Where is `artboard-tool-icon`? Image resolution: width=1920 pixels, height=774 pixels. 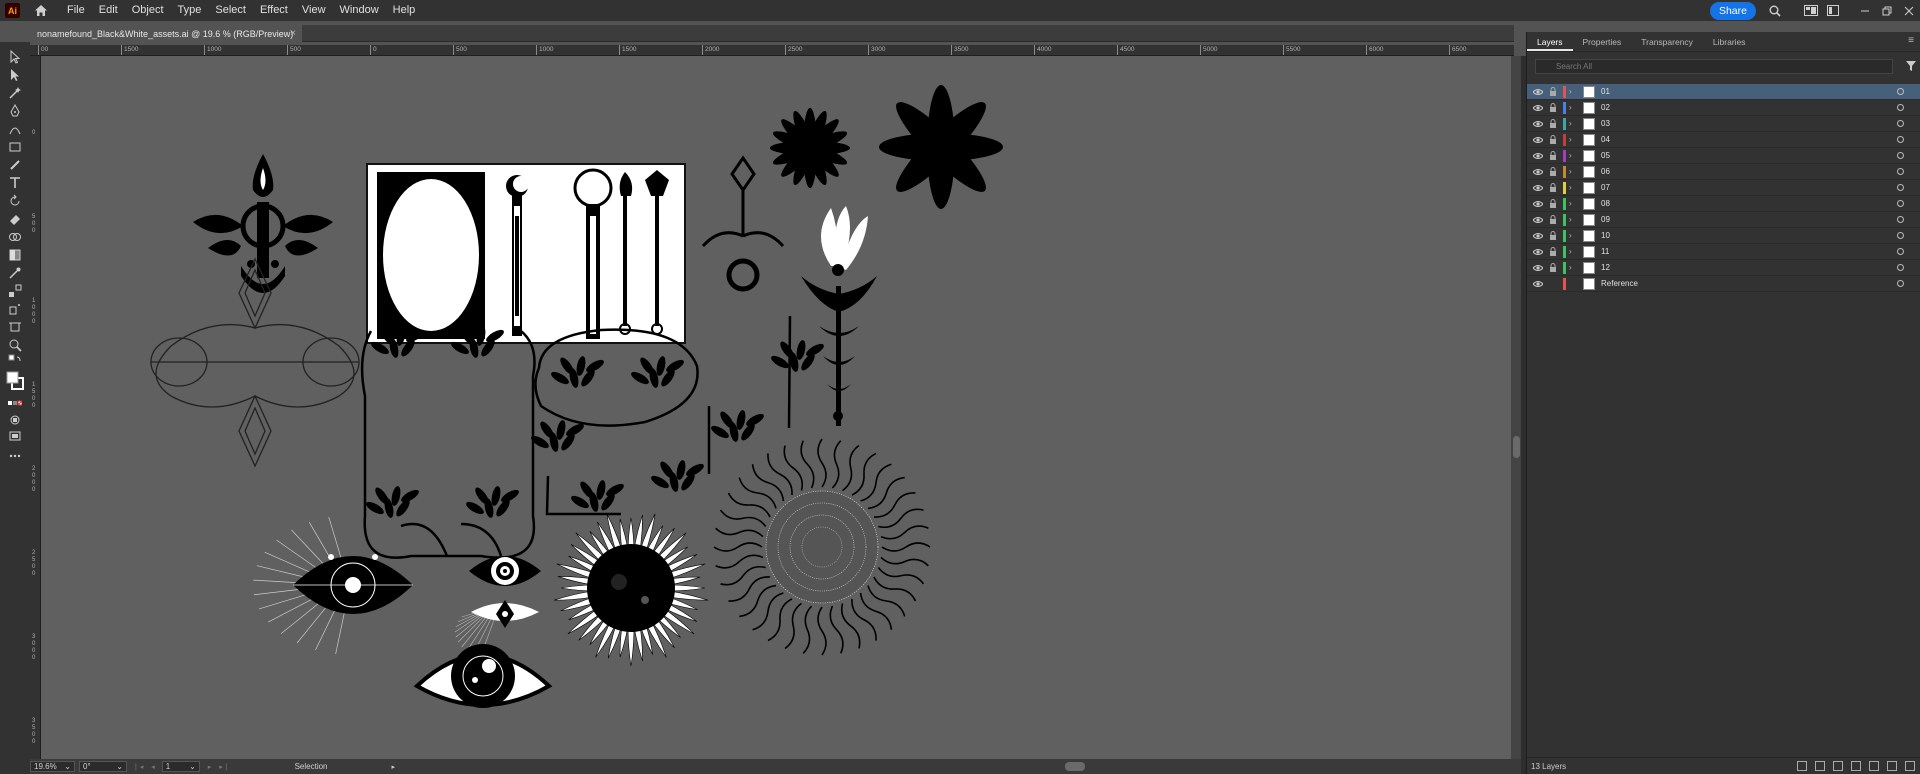 artboard-tool-icon is located at coordinates (15, 327).